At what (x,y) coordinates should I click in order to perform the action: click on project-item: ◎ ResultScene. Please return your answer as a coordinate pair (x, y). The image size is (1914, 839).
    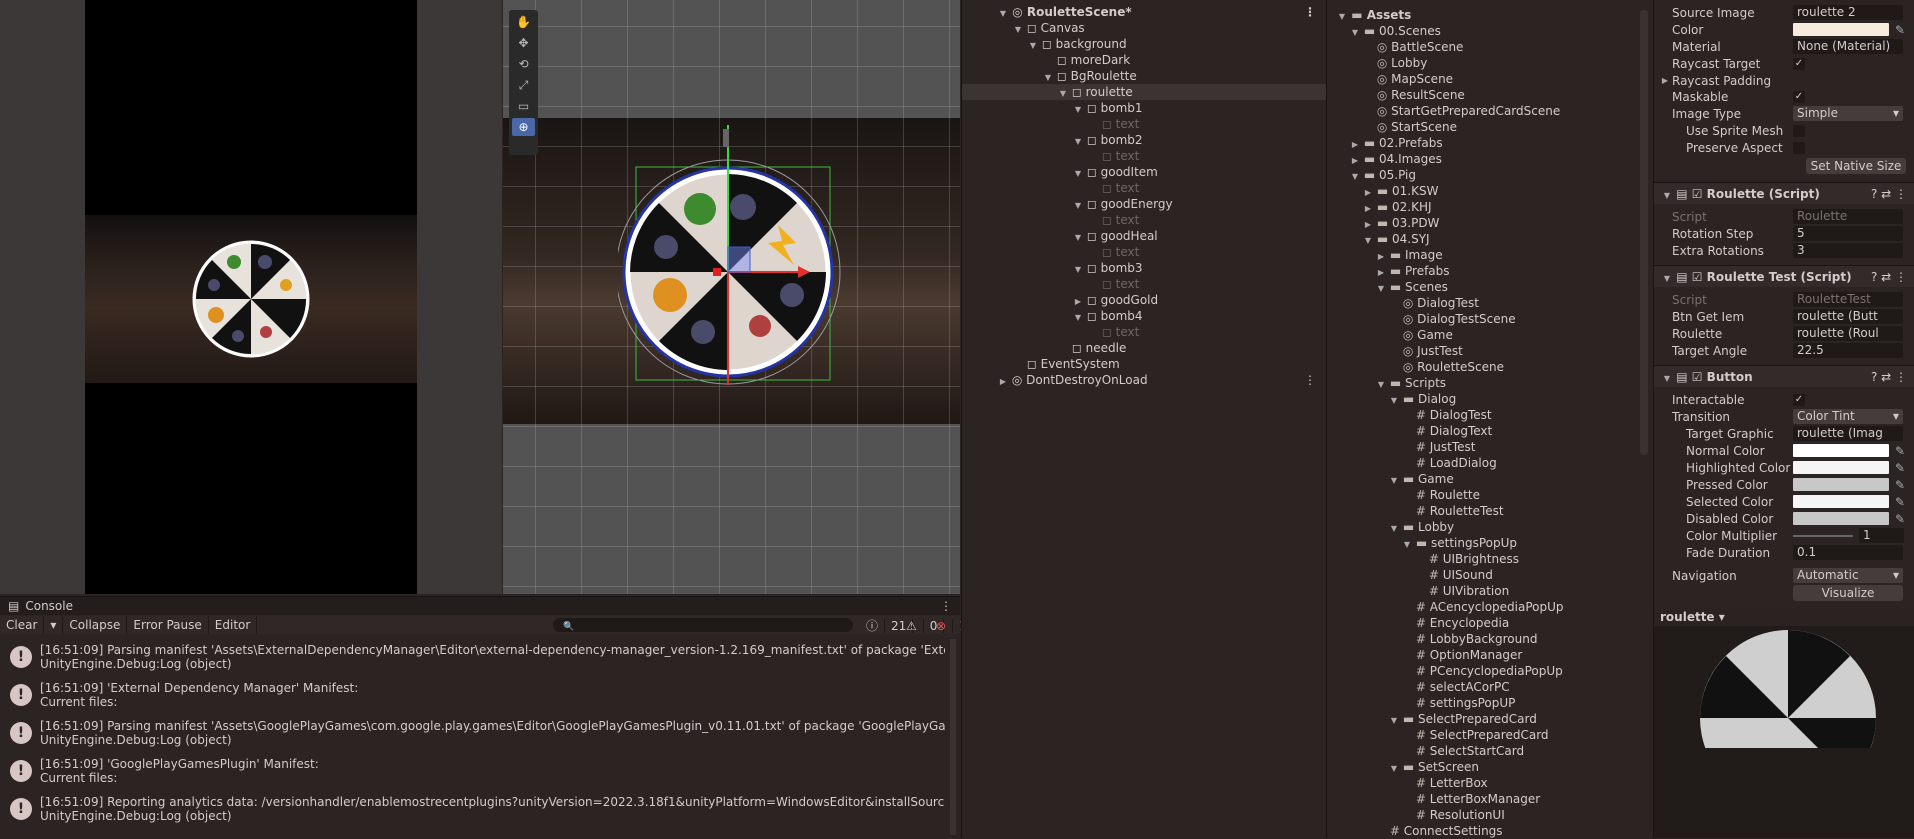
    Looking at the image, I should click on (1482, 95).